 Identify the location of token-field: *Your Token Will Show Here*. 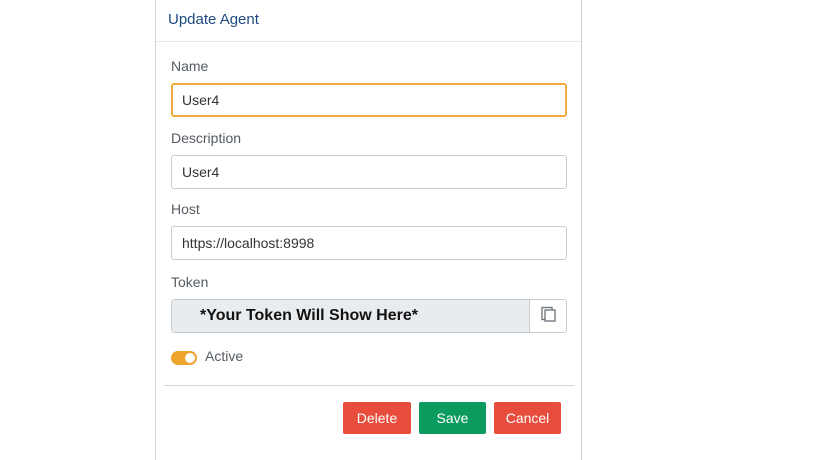
(350, 316).